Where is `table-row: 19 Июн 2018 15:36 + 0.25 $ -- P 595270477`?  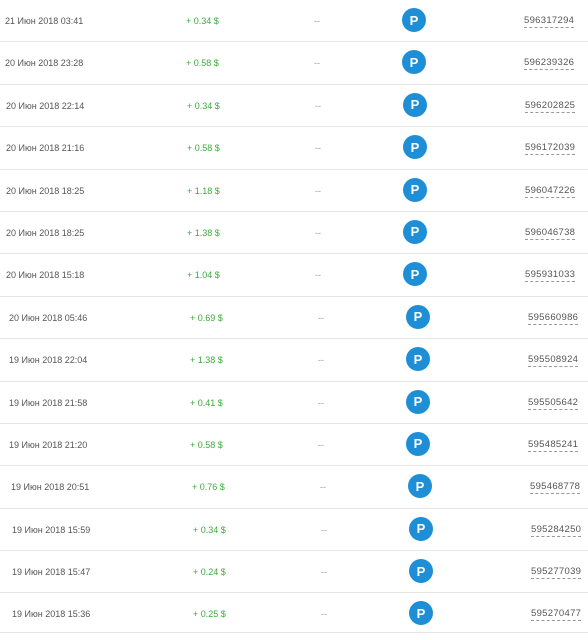
table-row: 19 Июн 2018 15:36 + 0.25 $ -- P 595270477 is located at coordinates (294, 613).